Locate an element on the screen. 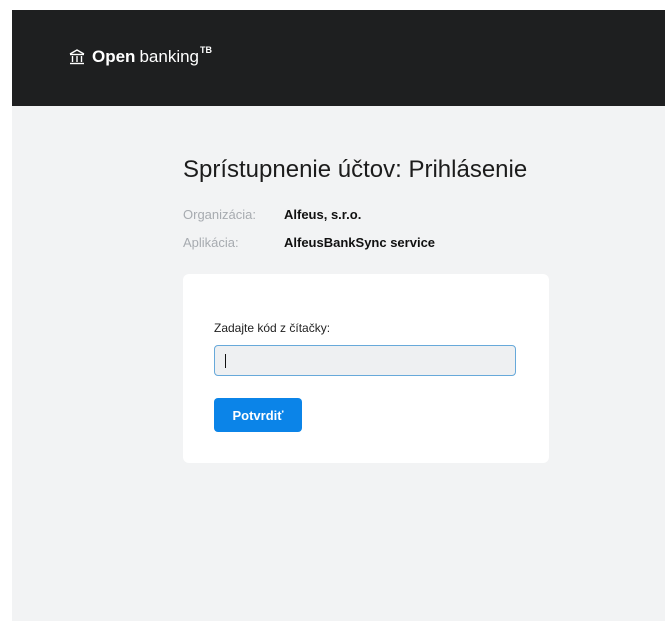  code-field-label: Zadajte kód z čítačky: is located at coordinates (272, 328).